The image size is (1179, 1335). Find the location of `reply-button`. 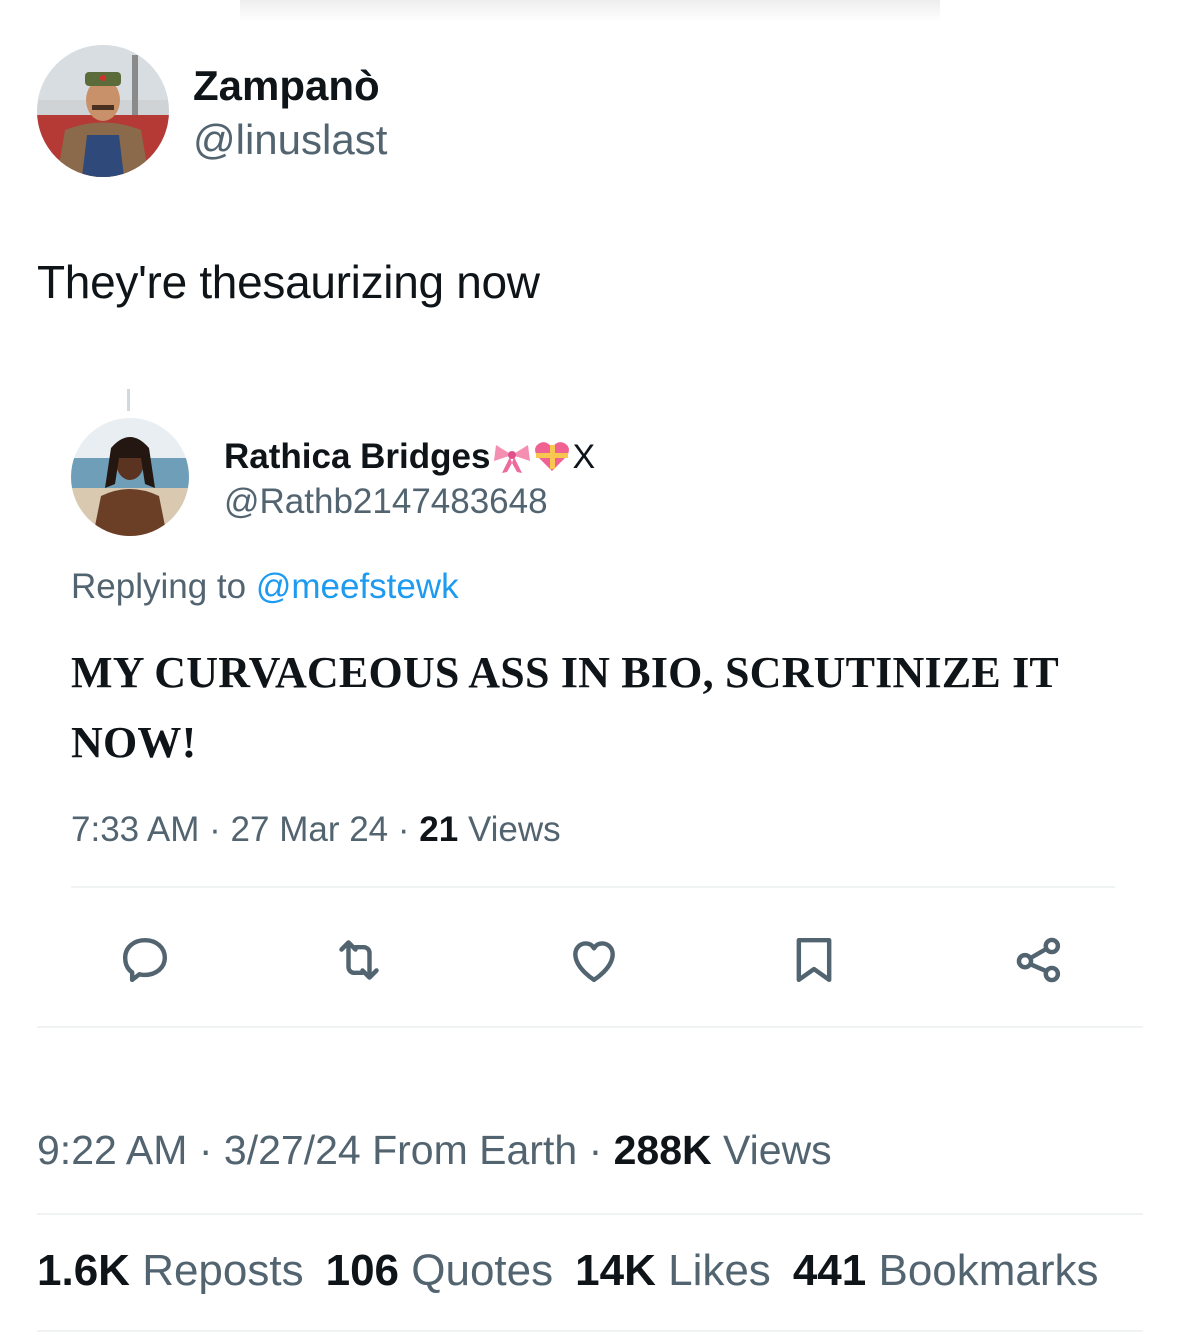

reply-button is located at coordinates (145, 960).